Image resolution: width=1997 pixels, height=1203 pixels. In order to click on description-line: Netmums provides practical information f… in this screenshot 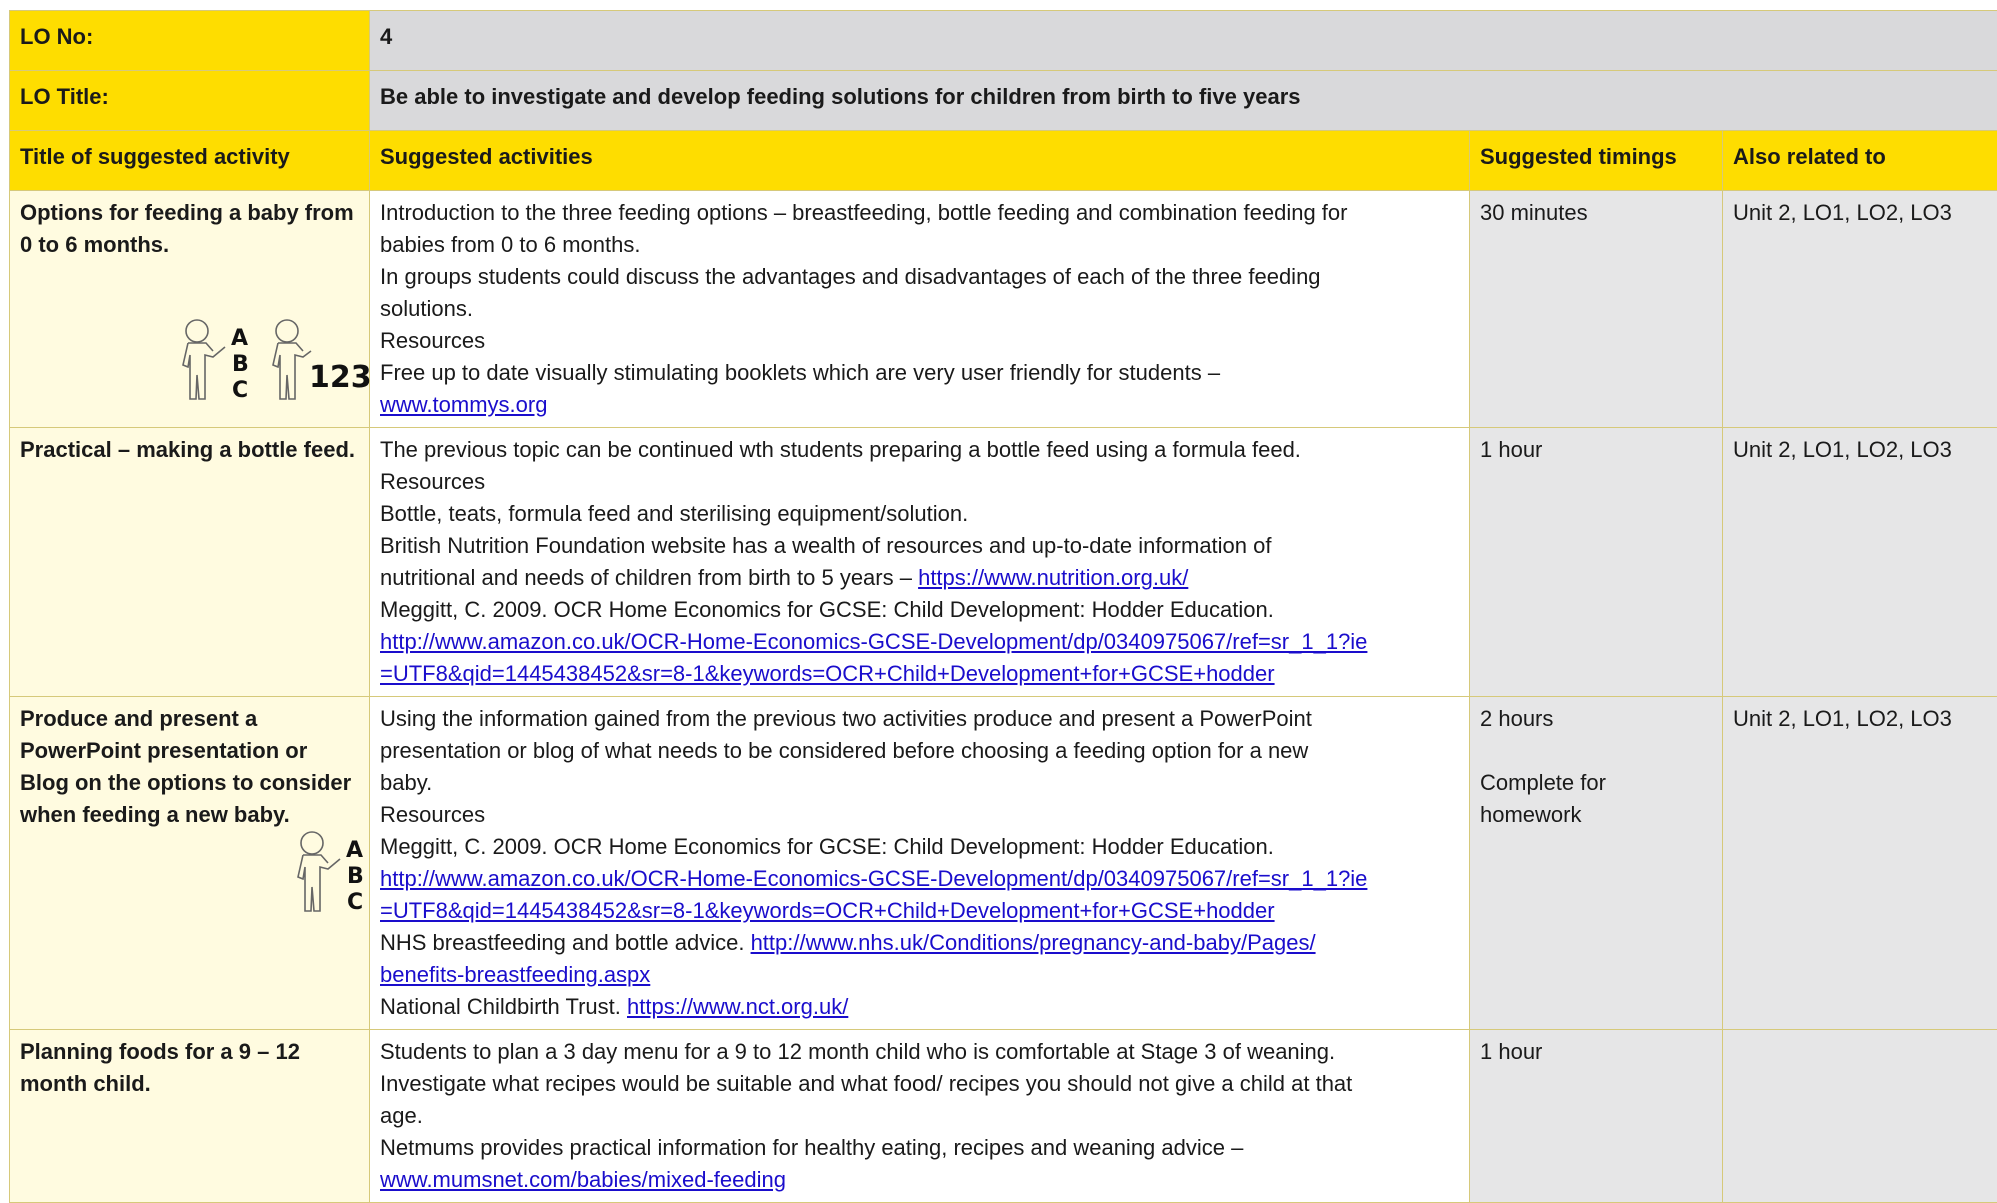, I will do `click(919, 1148)`.